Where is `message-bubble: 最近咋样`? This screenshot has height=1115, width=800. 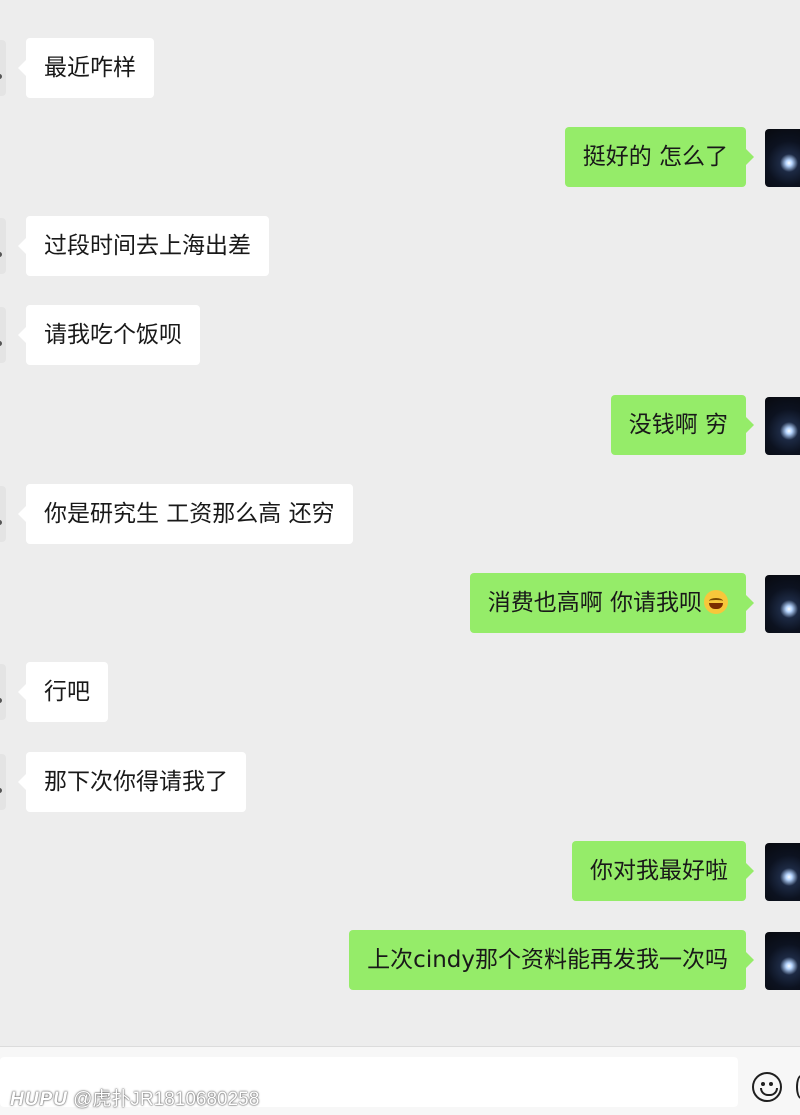 message-bubble: 最近咋样 is located at coordinates (86, 68).